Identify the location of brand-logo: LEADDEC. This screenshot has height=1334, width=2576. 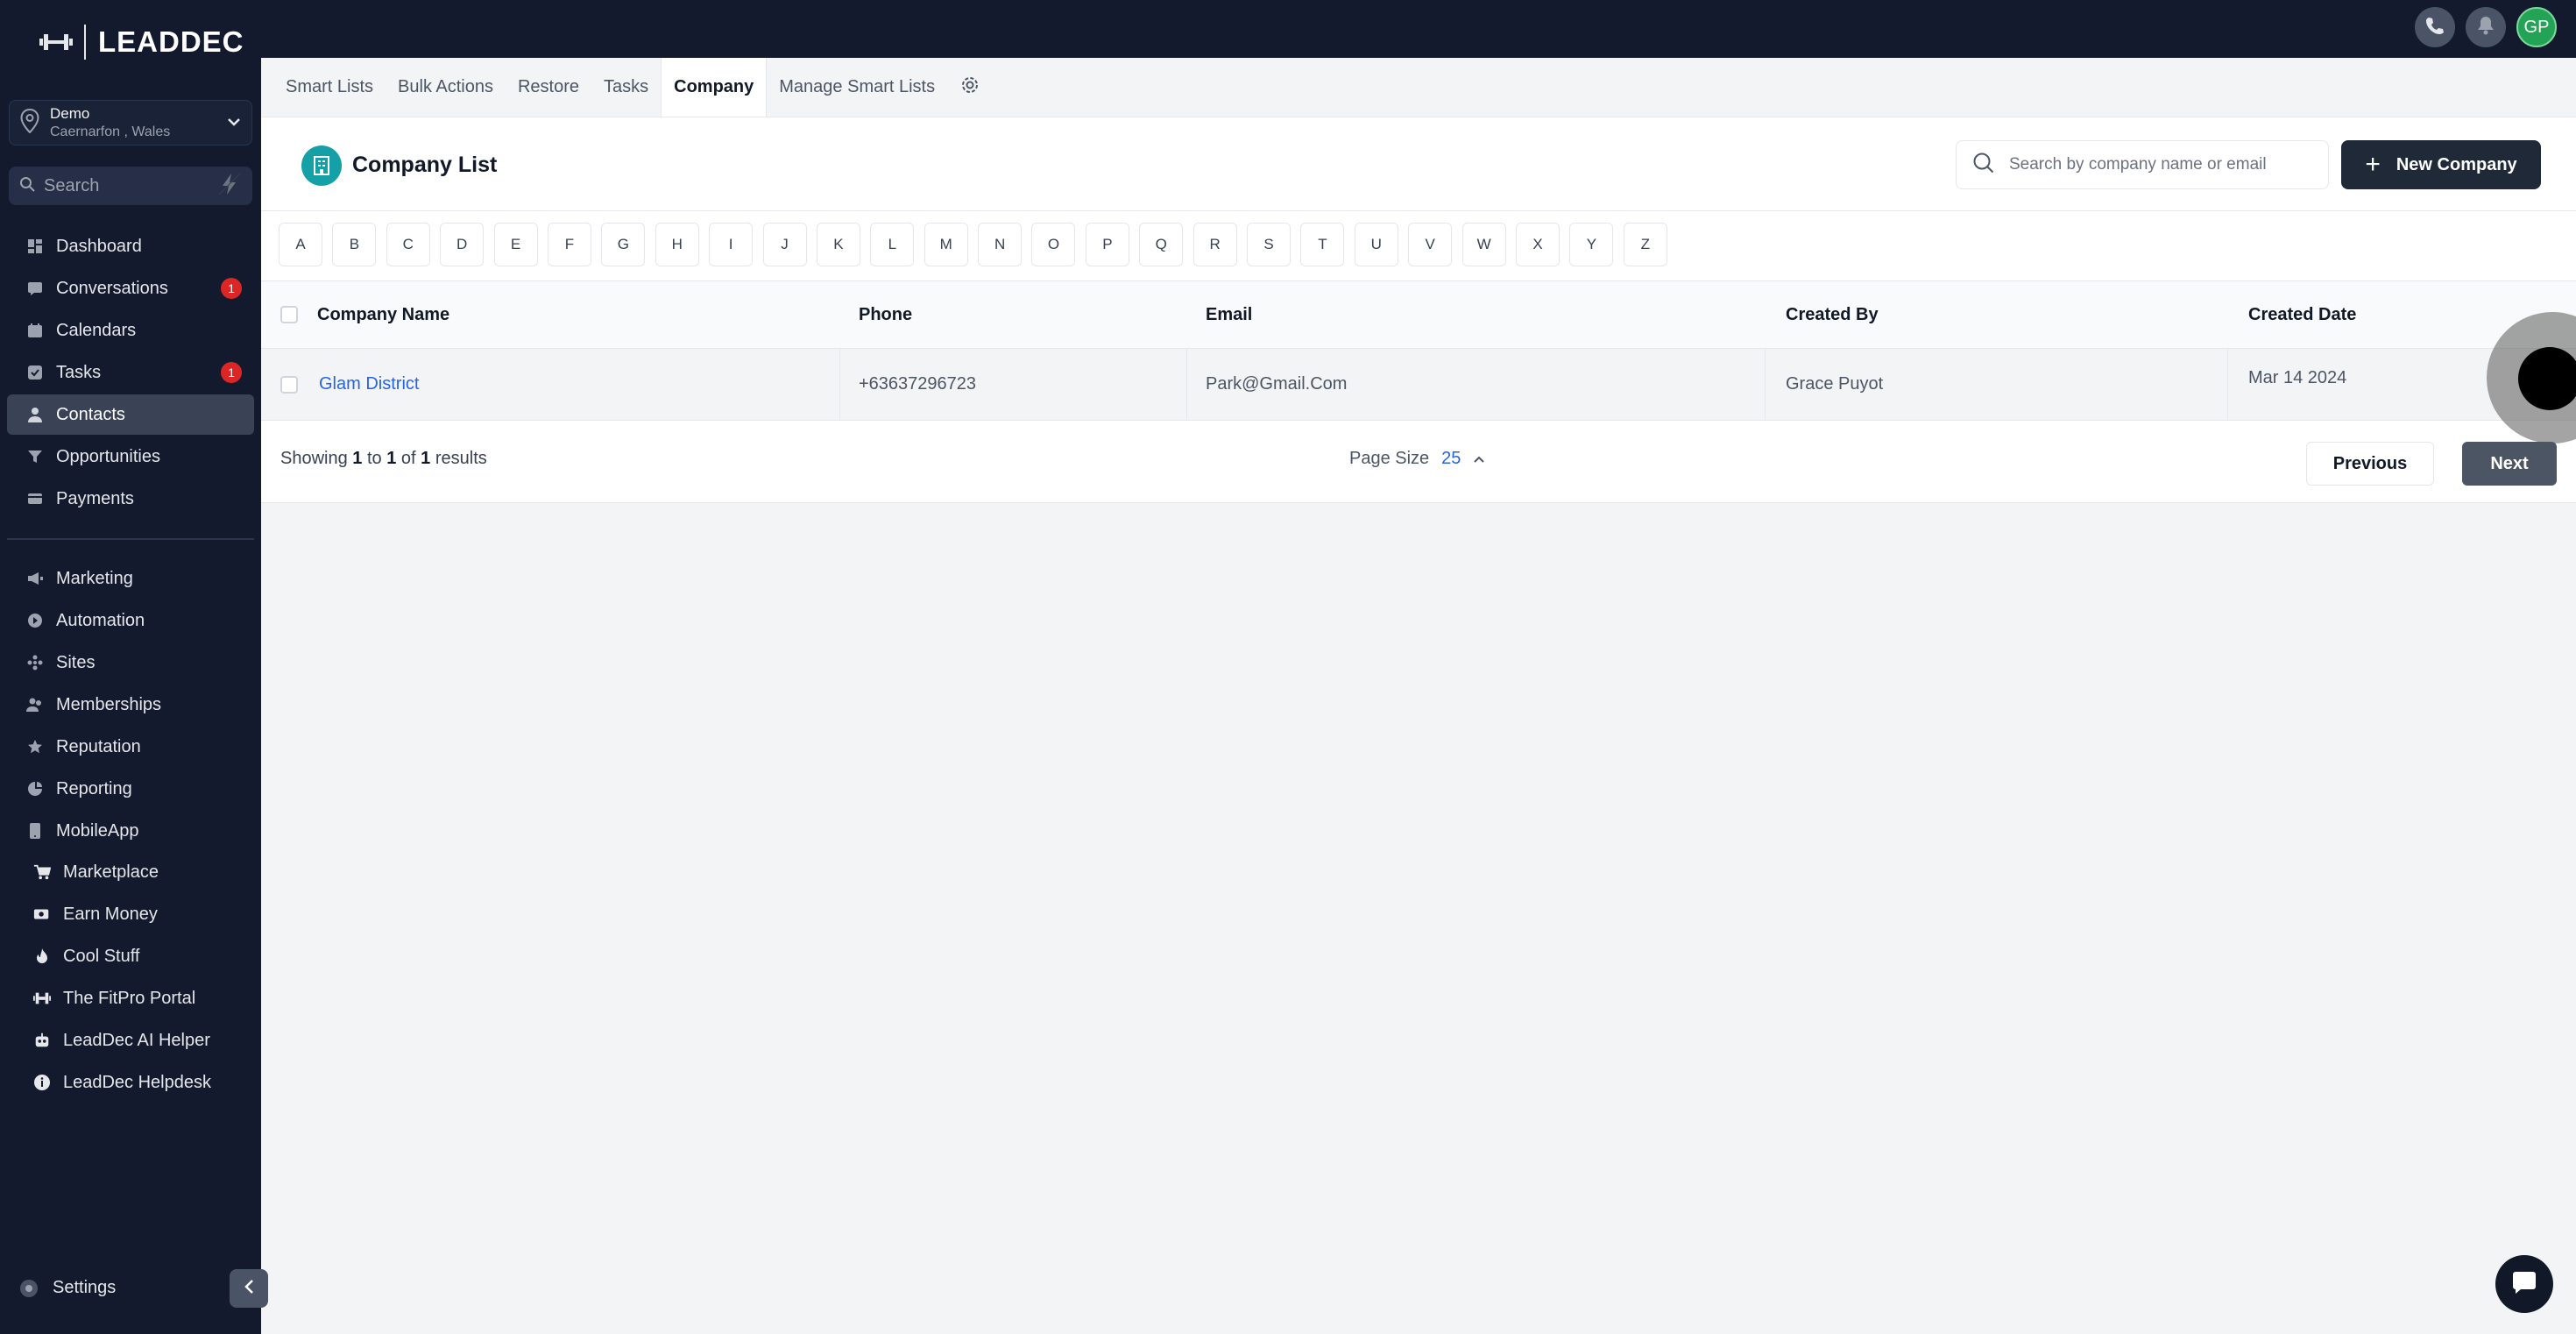
(141, 42).